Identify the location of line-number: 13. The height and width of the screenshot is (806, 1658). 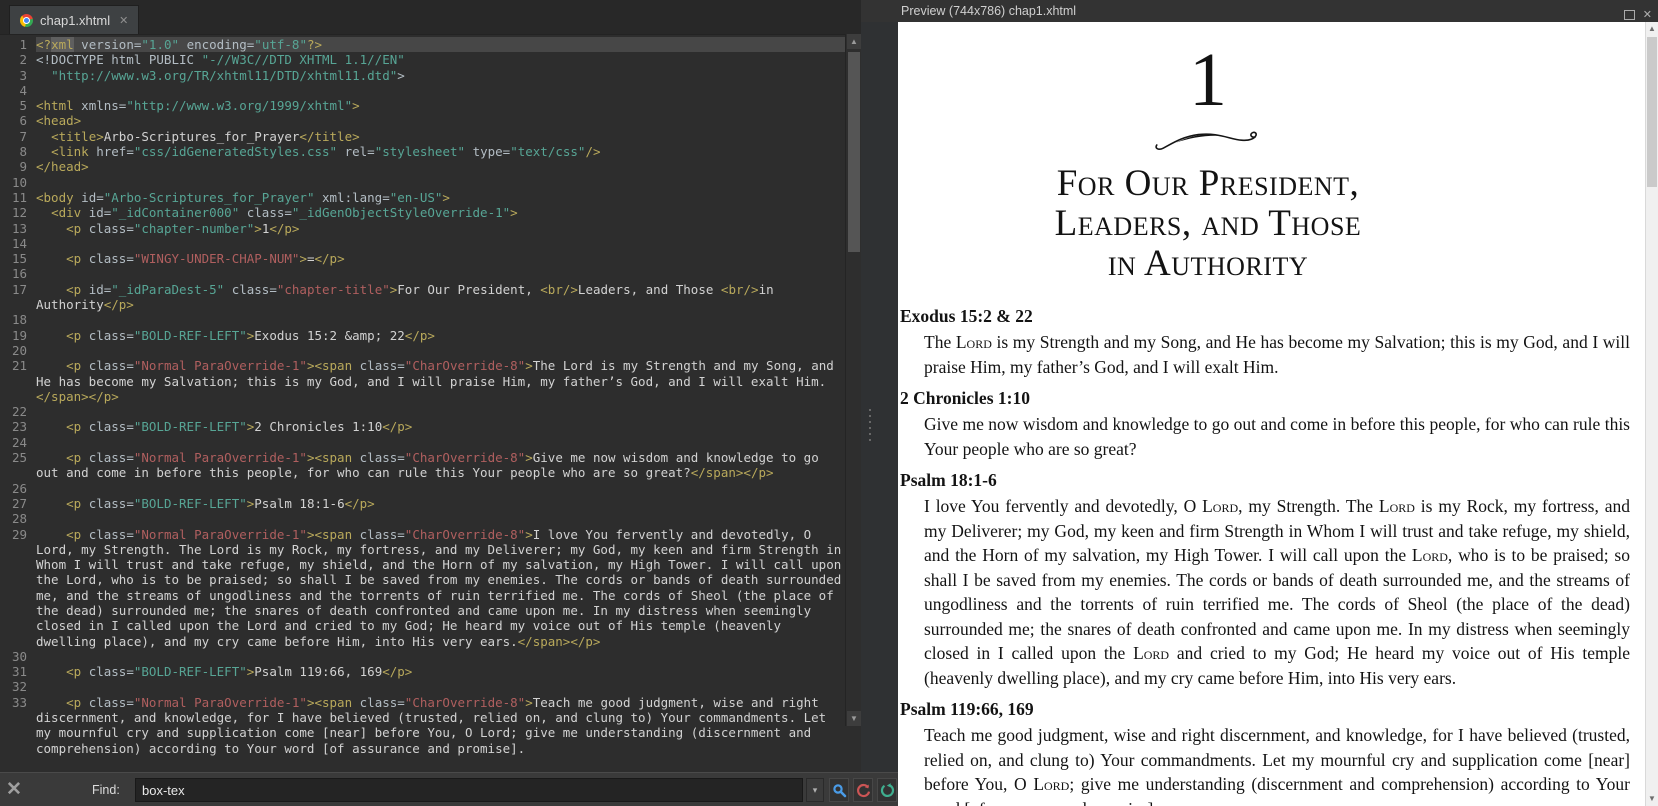
(19, 228).